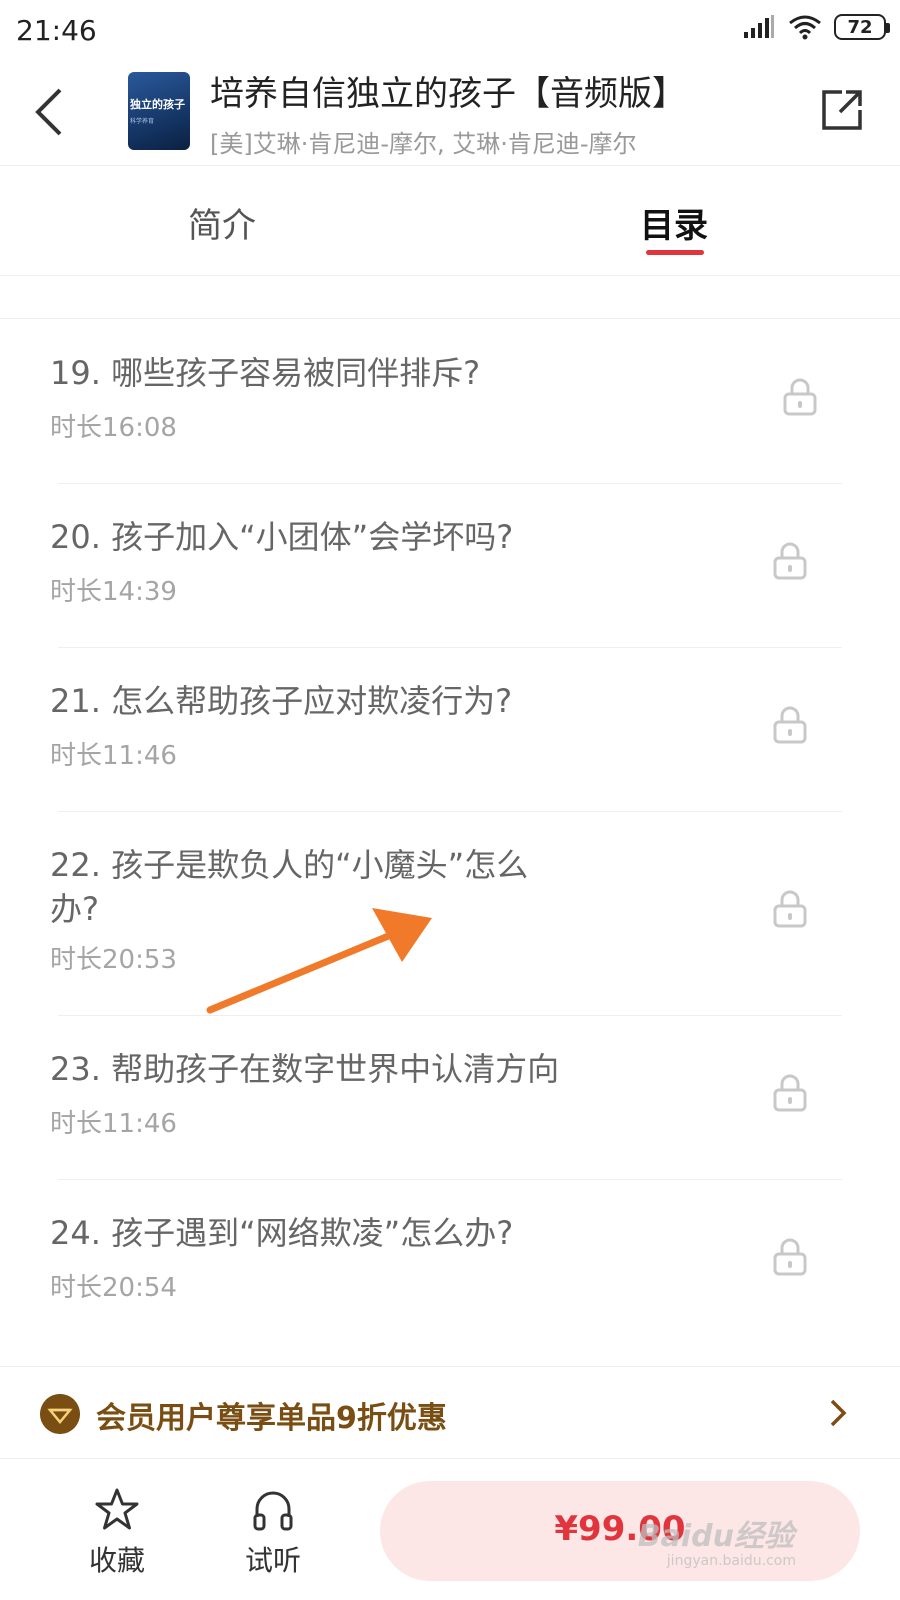  Describe the element at coordinates (450, 1097) in the screenshot. I see `chapter-item: 23. 帮助孩子在数字世界中认清方向 时长11:46` at that location.